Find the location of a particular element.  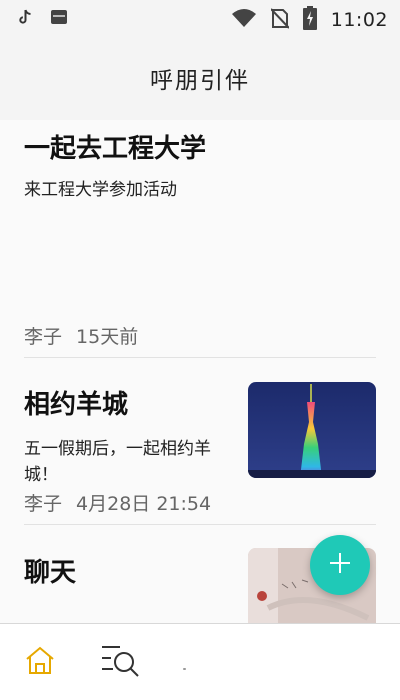

home-icon is located at coordinates (40, 662).